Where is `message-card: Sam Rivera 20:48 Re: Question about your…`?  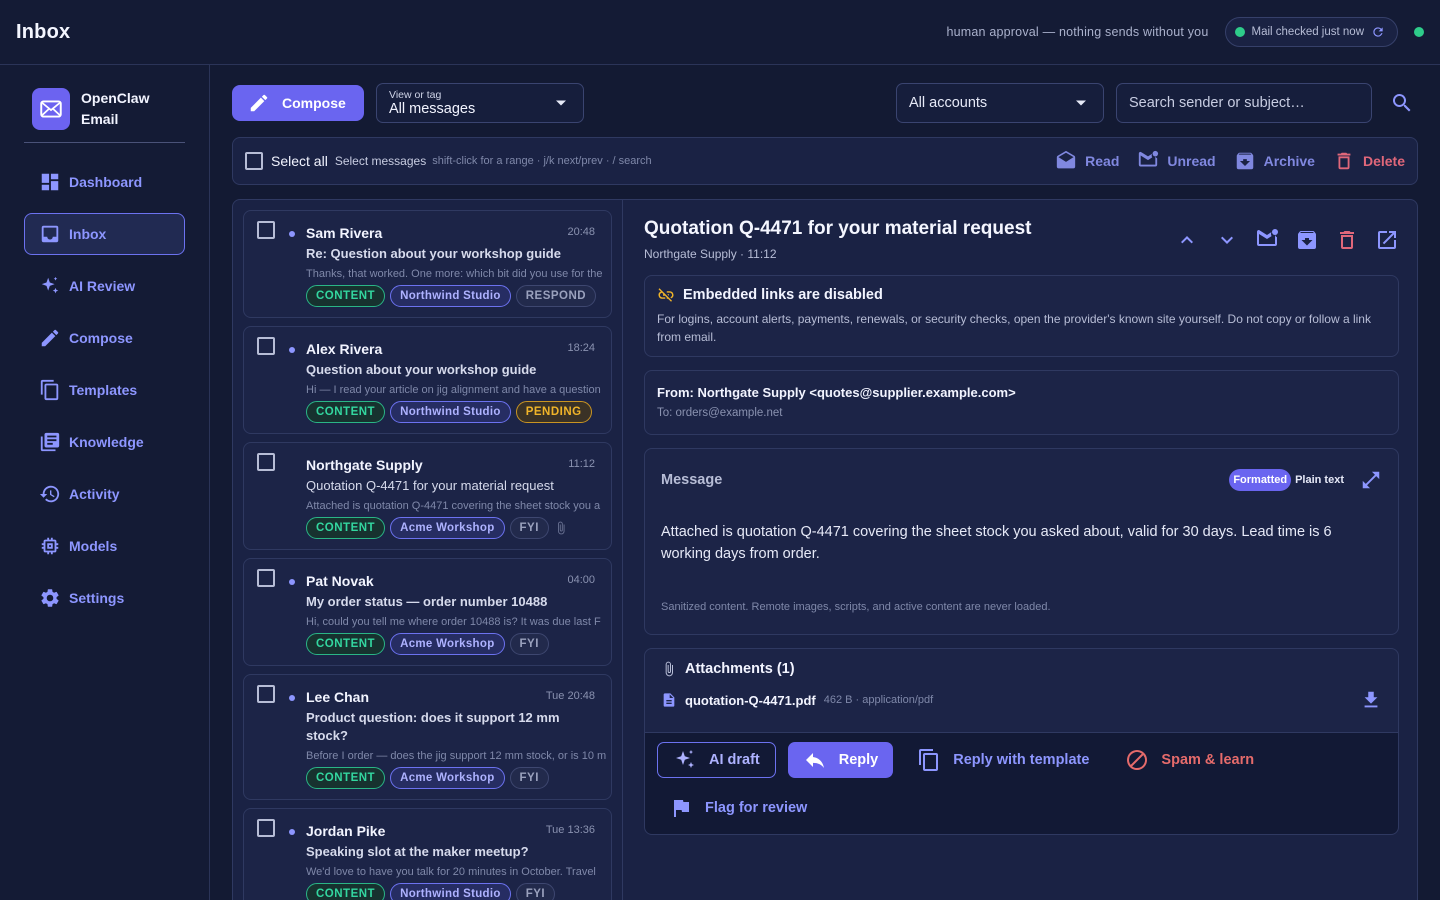 message-card: Sam Rivera 20:48 Re: Question about your… is located at coordinates (427, 264).